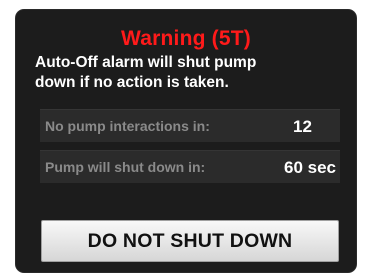  What do you see at coordinates (132, 82) in the screenshot?
I see `message-line-2: down if no action is taken.` at bounding box center [132, 82].